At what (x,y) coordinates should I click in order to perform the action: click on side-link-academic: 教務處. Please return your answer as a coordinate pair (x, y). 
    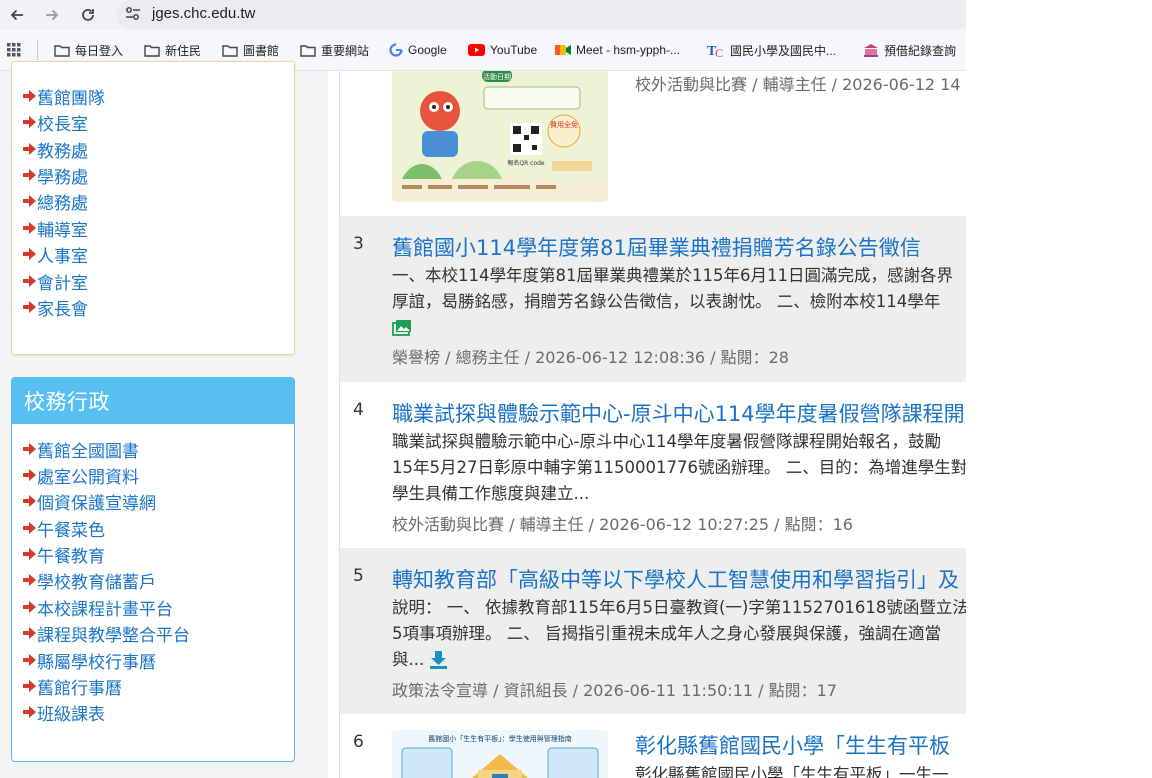
    Looking at the image, I should click on (55, 149).